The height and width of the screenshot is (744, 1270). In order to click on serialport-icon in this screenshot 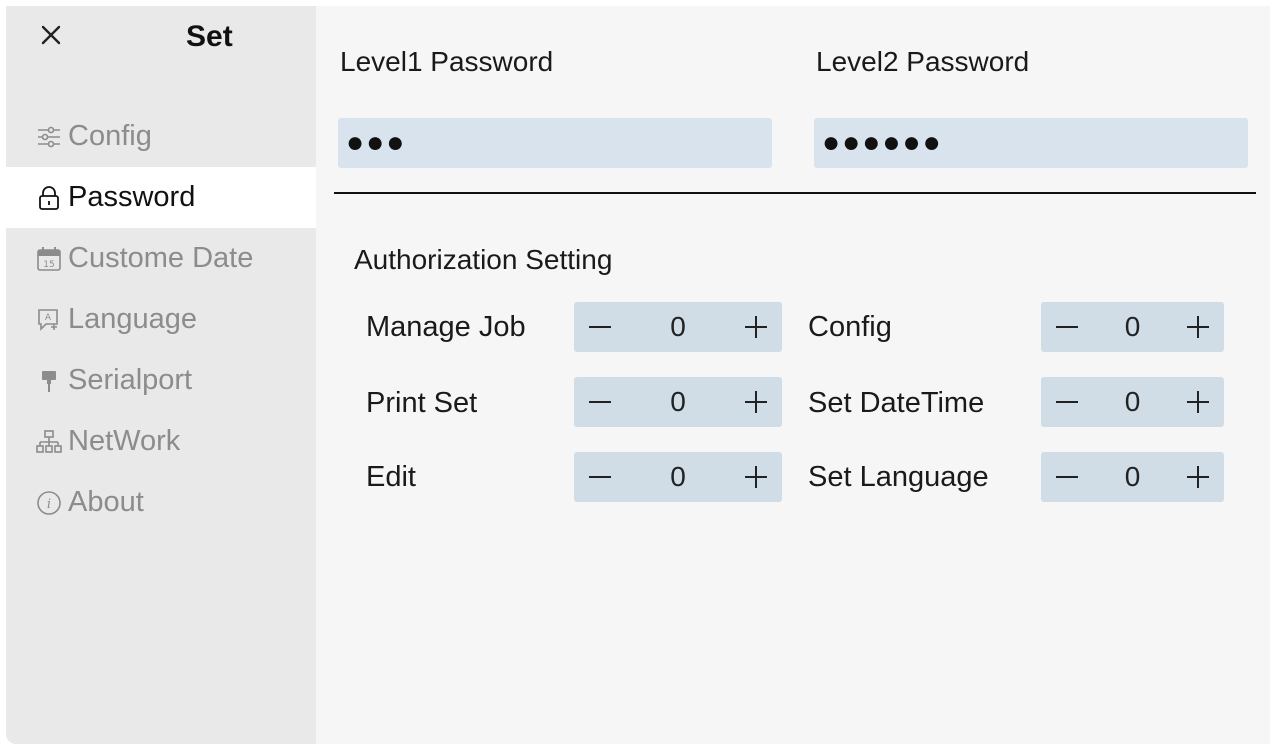, I will do `click(49, 381)`.